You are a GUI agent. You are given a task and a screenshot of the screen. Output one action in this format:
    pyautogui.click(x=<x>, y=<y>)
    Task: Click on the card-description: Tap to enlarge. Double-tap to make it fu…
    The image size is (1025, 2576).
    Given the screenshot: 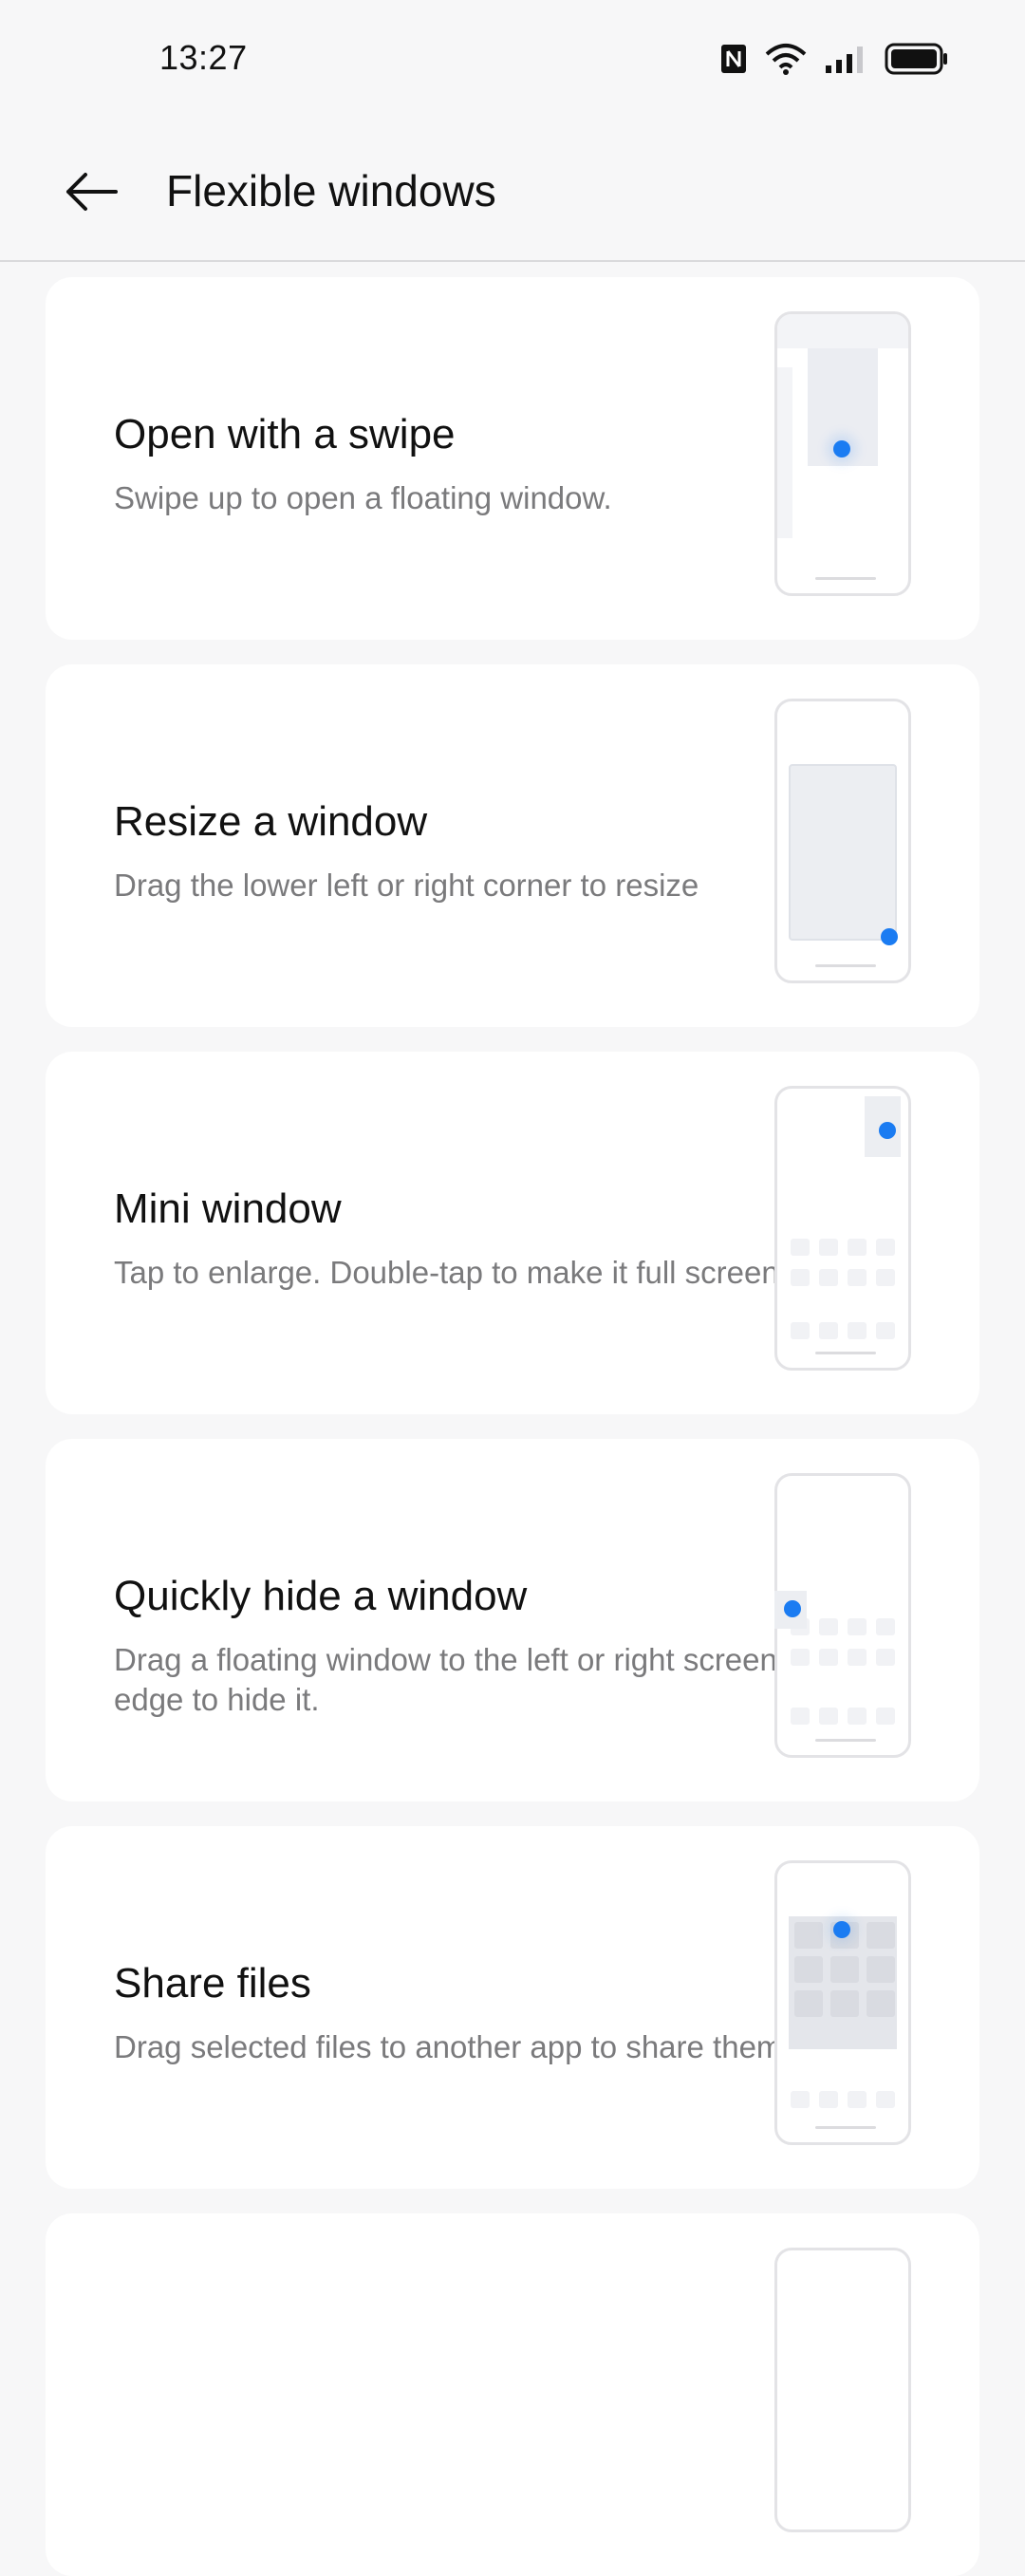 What is the action you would take?
    pyautogui.click(x=451, y=1272)
    